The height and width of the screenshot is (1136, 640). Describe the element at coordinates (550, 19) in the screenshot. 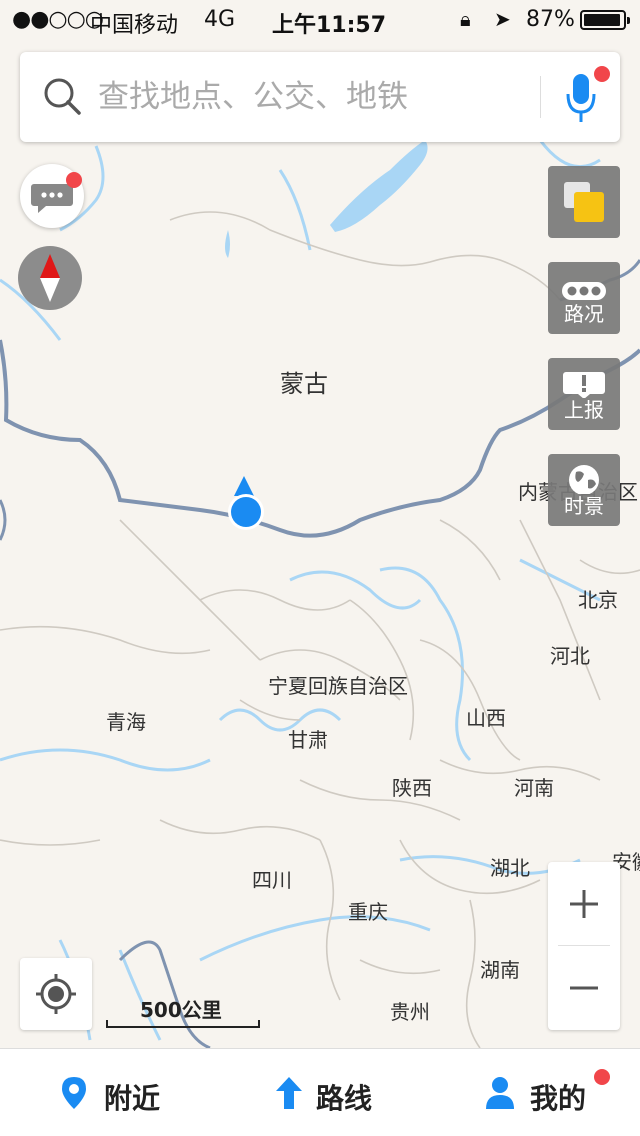

I see `battery-percent: 87%` at that location.